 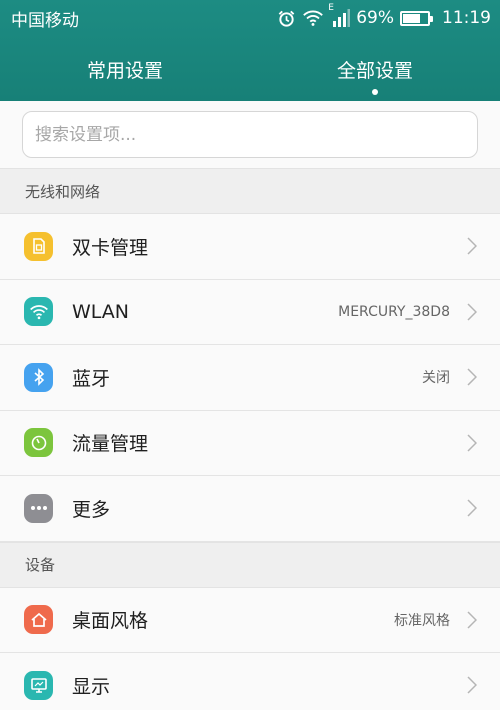 What do you see at coordinates (375, 92) in the screenshot?
I see `active-tab-indicator` at bounding box center [375, 92].